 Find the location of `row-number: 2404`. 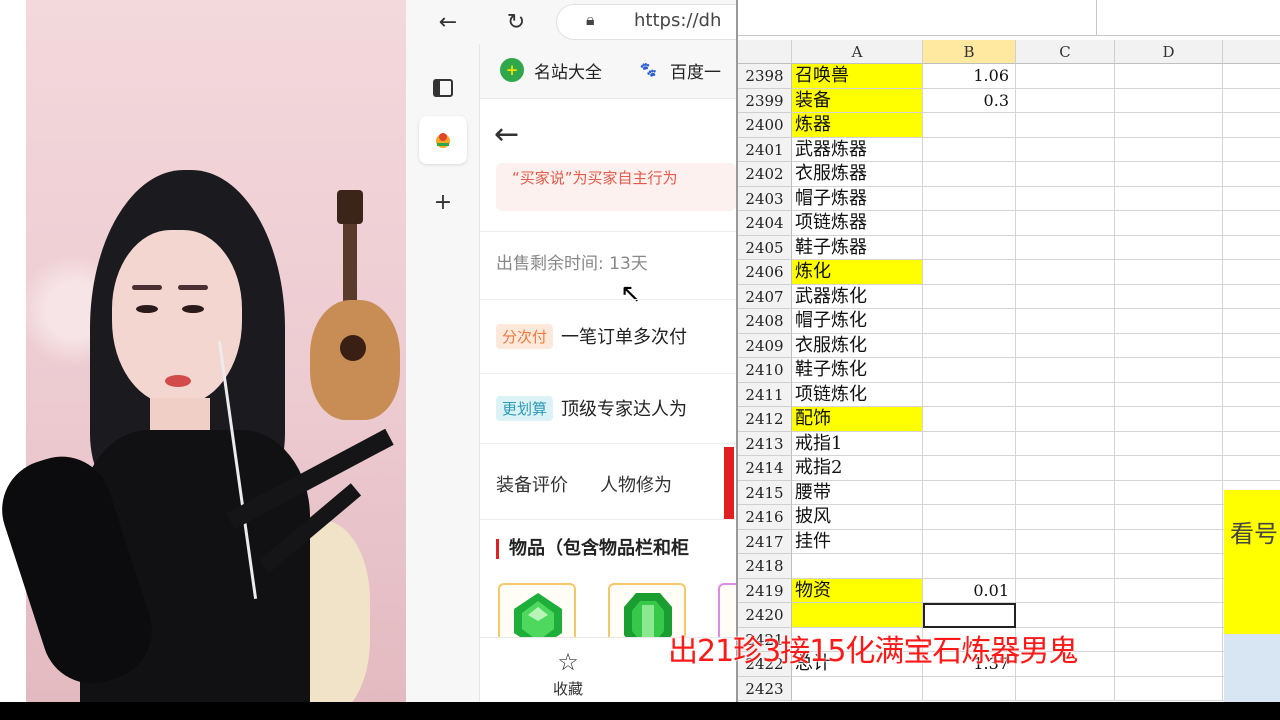

row-number: 2404 is located at coordinates (765, 223).